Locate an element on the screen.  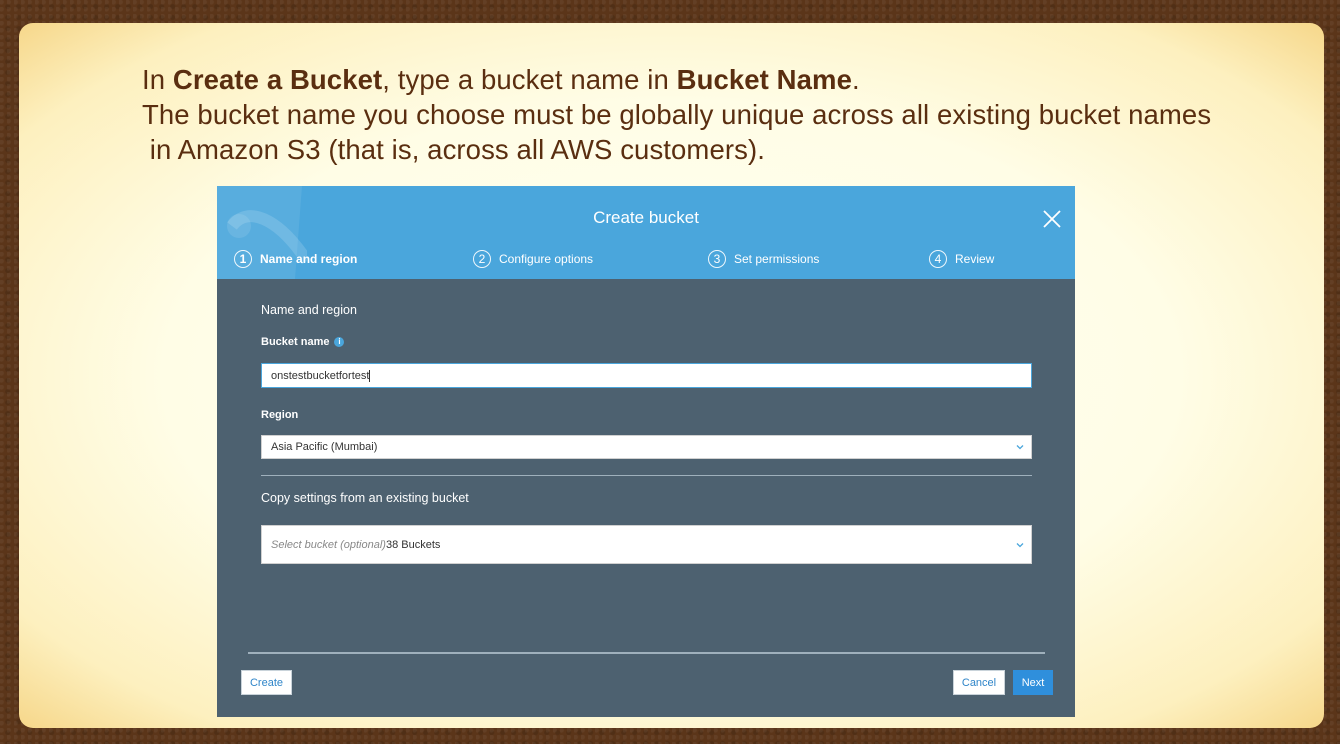
section-divider is located at coordinates (646, 475).